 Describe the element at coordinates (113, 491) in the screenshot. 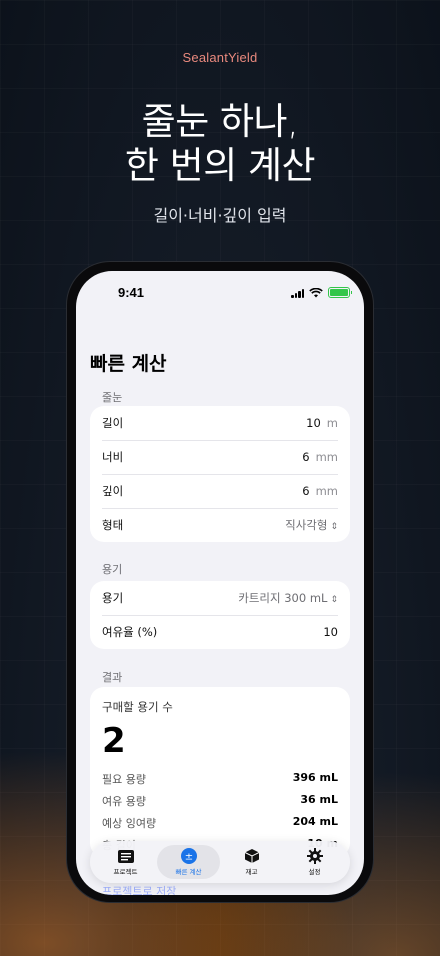

I see `depth-label: 깊이` at that location.